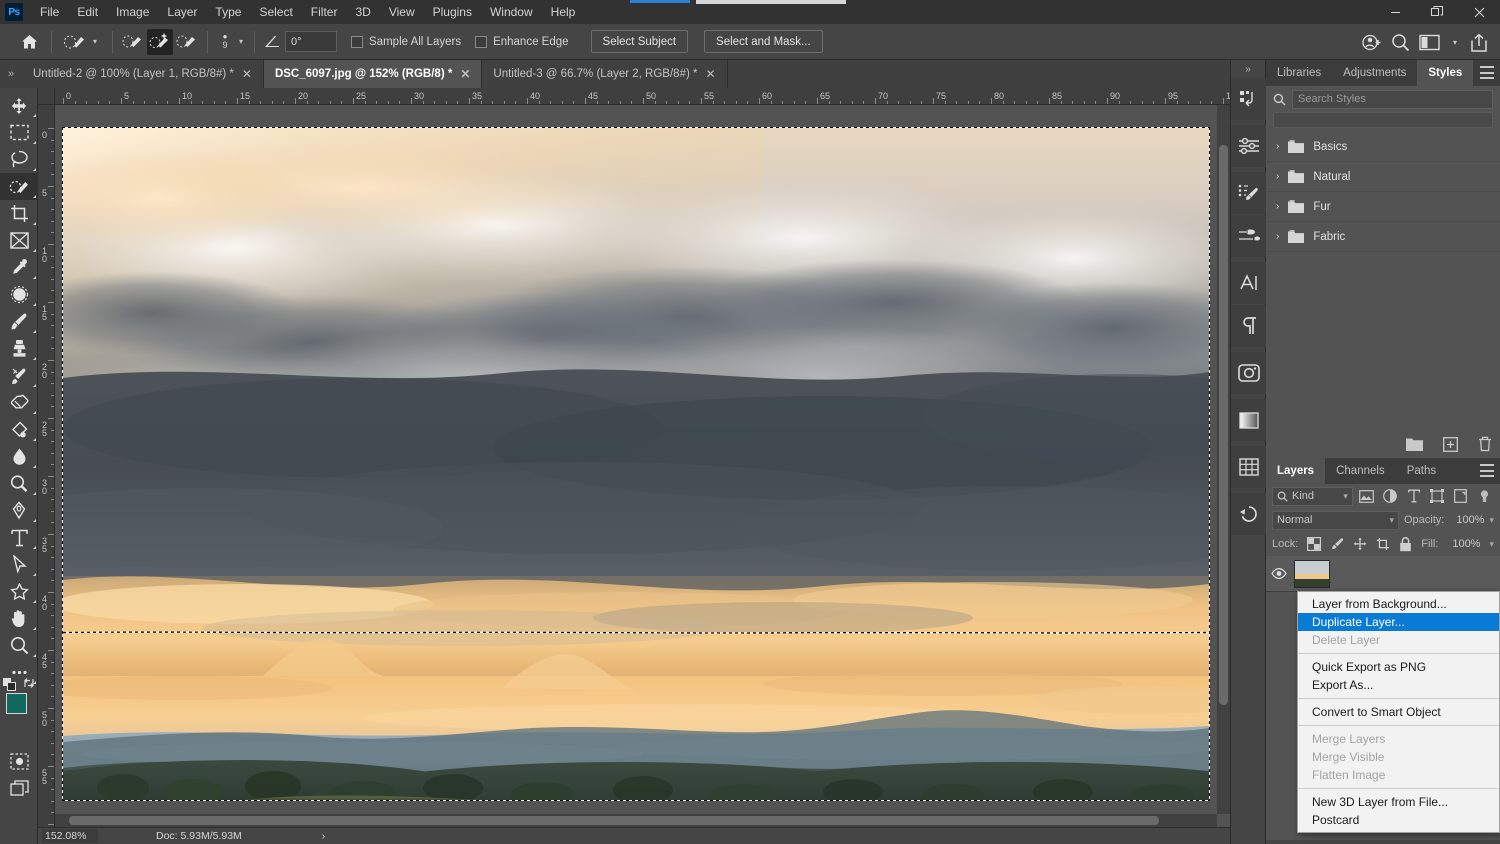 Image resolution: width=1500 pixels, height=844 pixels. I want to click on lock-position-icon, so click(1360, 544).